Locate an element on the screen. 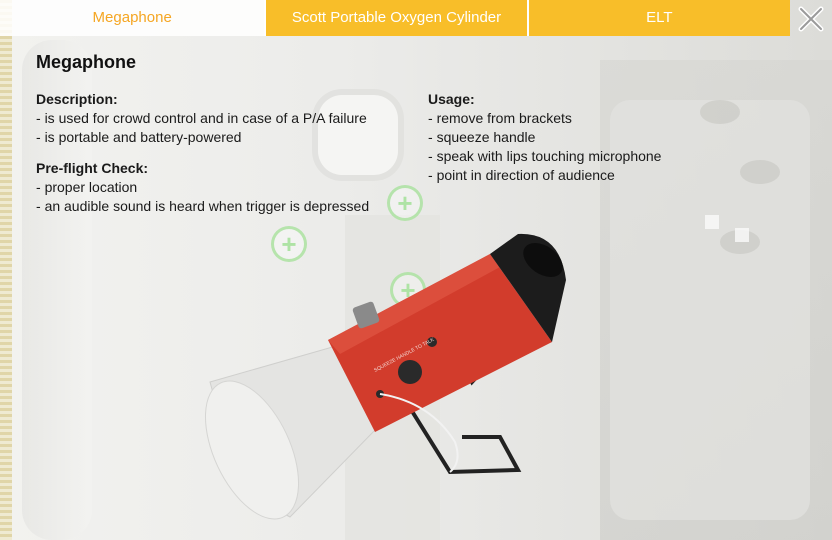 Image resolution: width=832 pixels, height=540 pixels. page-title: Megaphone is located at coordinates (86, 62).